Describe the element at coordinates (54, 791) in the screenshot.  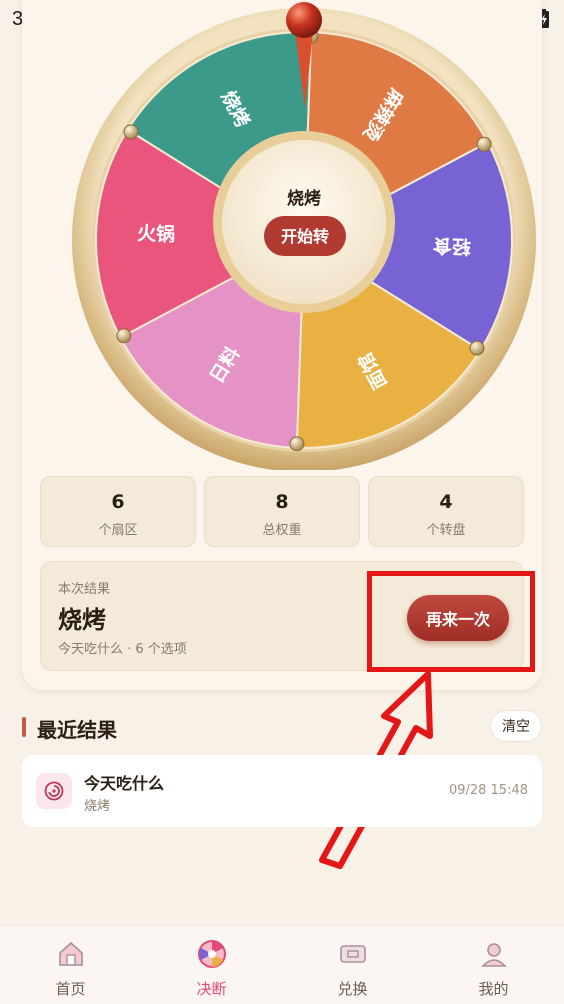
I see `spin-icon` at that location.